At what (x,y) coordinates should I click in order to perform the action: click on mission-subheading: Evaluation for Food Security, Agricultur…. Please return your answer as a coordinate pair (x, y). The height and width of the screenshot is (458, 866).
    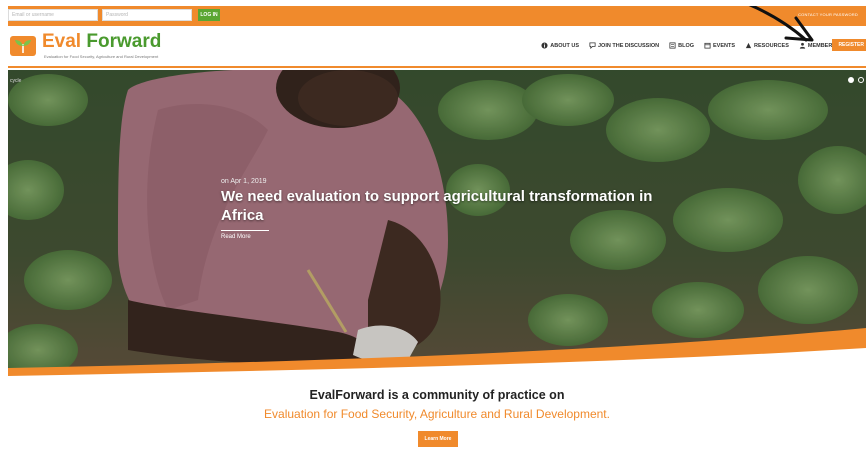
    Looking at the image, I should click on (437, 414).